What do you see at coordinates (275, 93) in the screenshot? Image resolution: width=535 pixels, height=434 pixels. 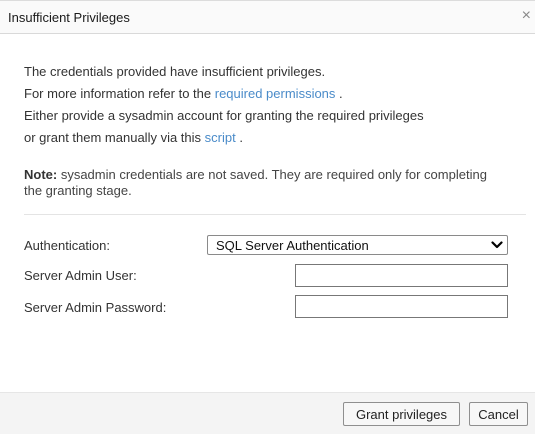 I see `required-permissions-link: required permissions` at bounding box center [275, 93].